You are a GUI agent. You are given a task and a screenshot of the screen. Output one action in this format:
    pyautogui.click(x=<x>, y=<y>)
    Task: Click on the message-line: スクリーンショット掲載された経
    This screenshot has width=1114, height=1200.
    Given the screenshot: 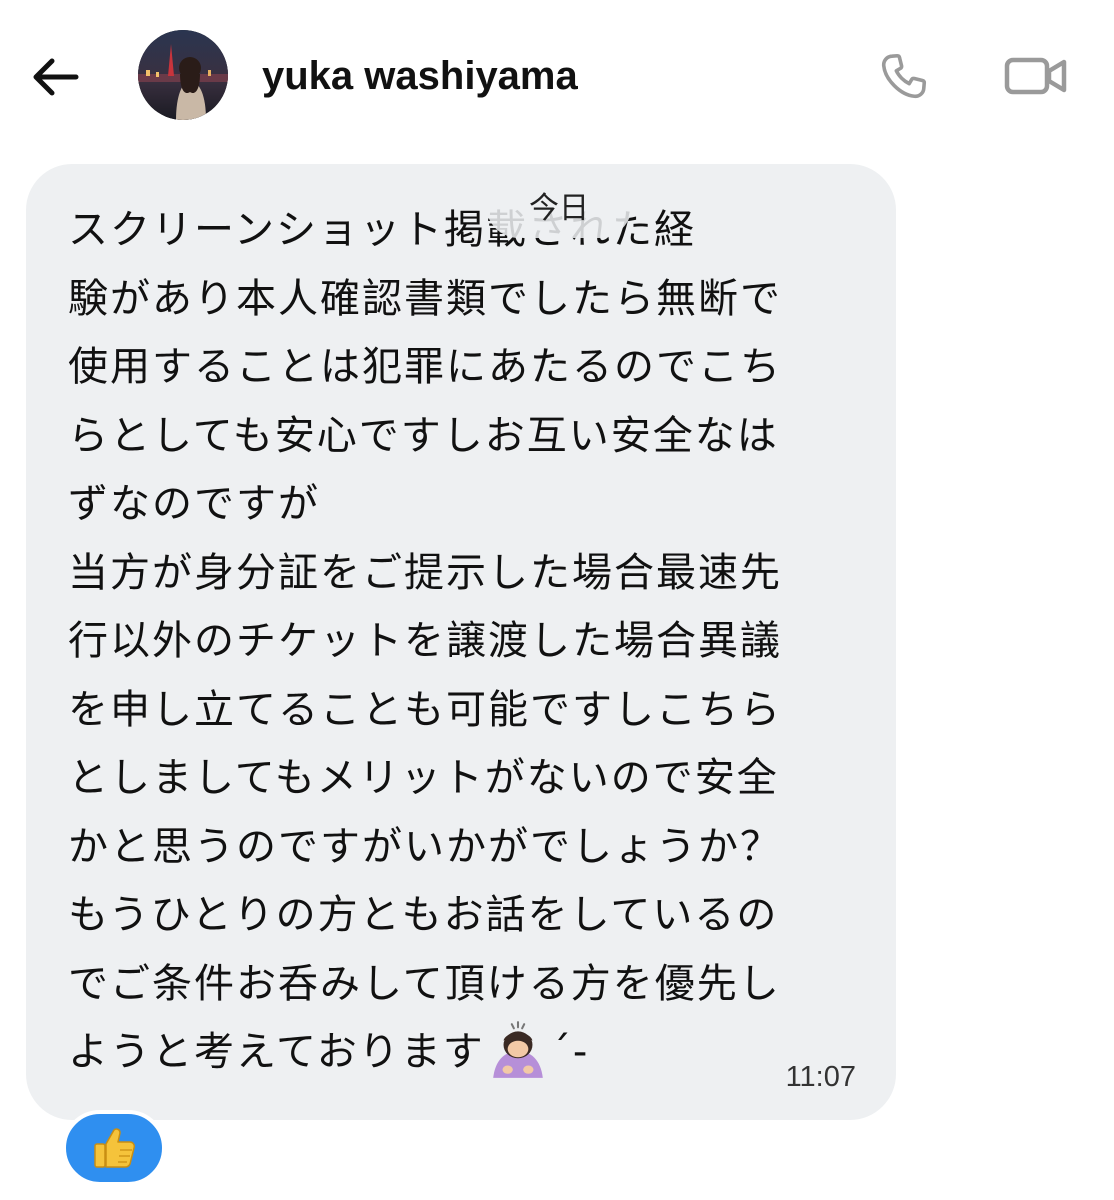 What is the action you would take?
    pyautogui.click(x=382, y=230)
    